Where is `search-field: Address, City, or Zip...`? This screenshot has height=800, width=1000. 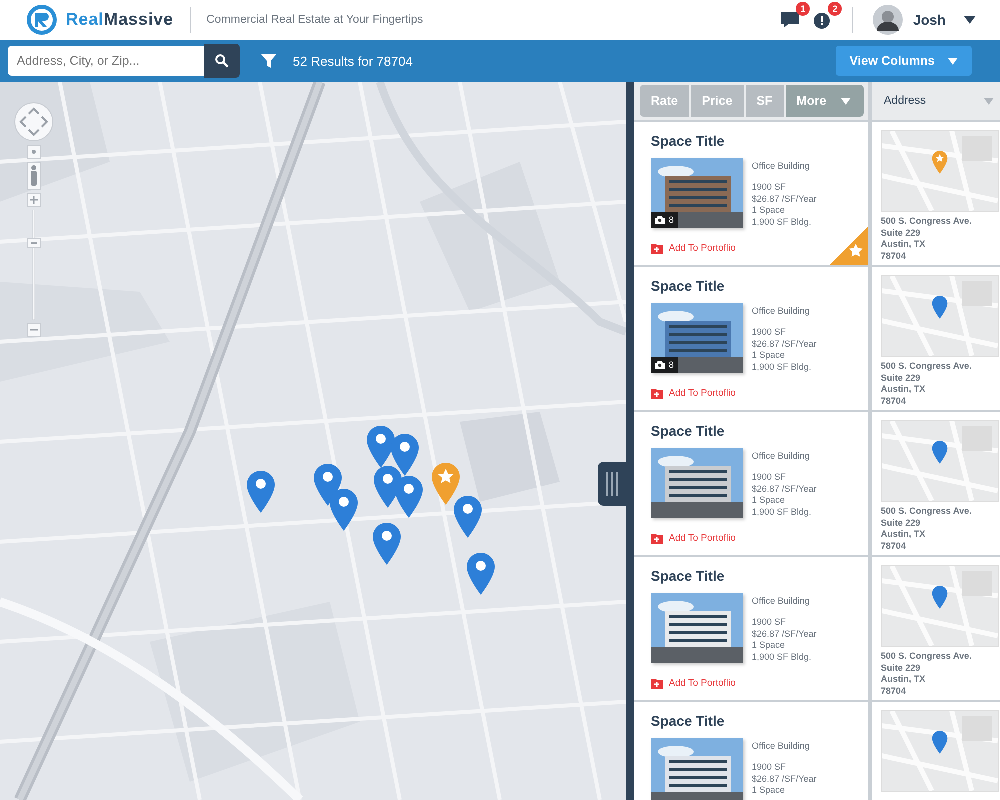 search-field: Address, City, or Zip... is located at coordinates (107, 61).